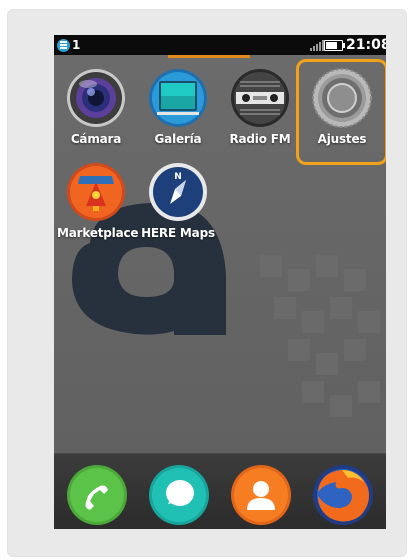 The image size is (412, 560). I want to click on app-label: Galería, so click(178, 139).